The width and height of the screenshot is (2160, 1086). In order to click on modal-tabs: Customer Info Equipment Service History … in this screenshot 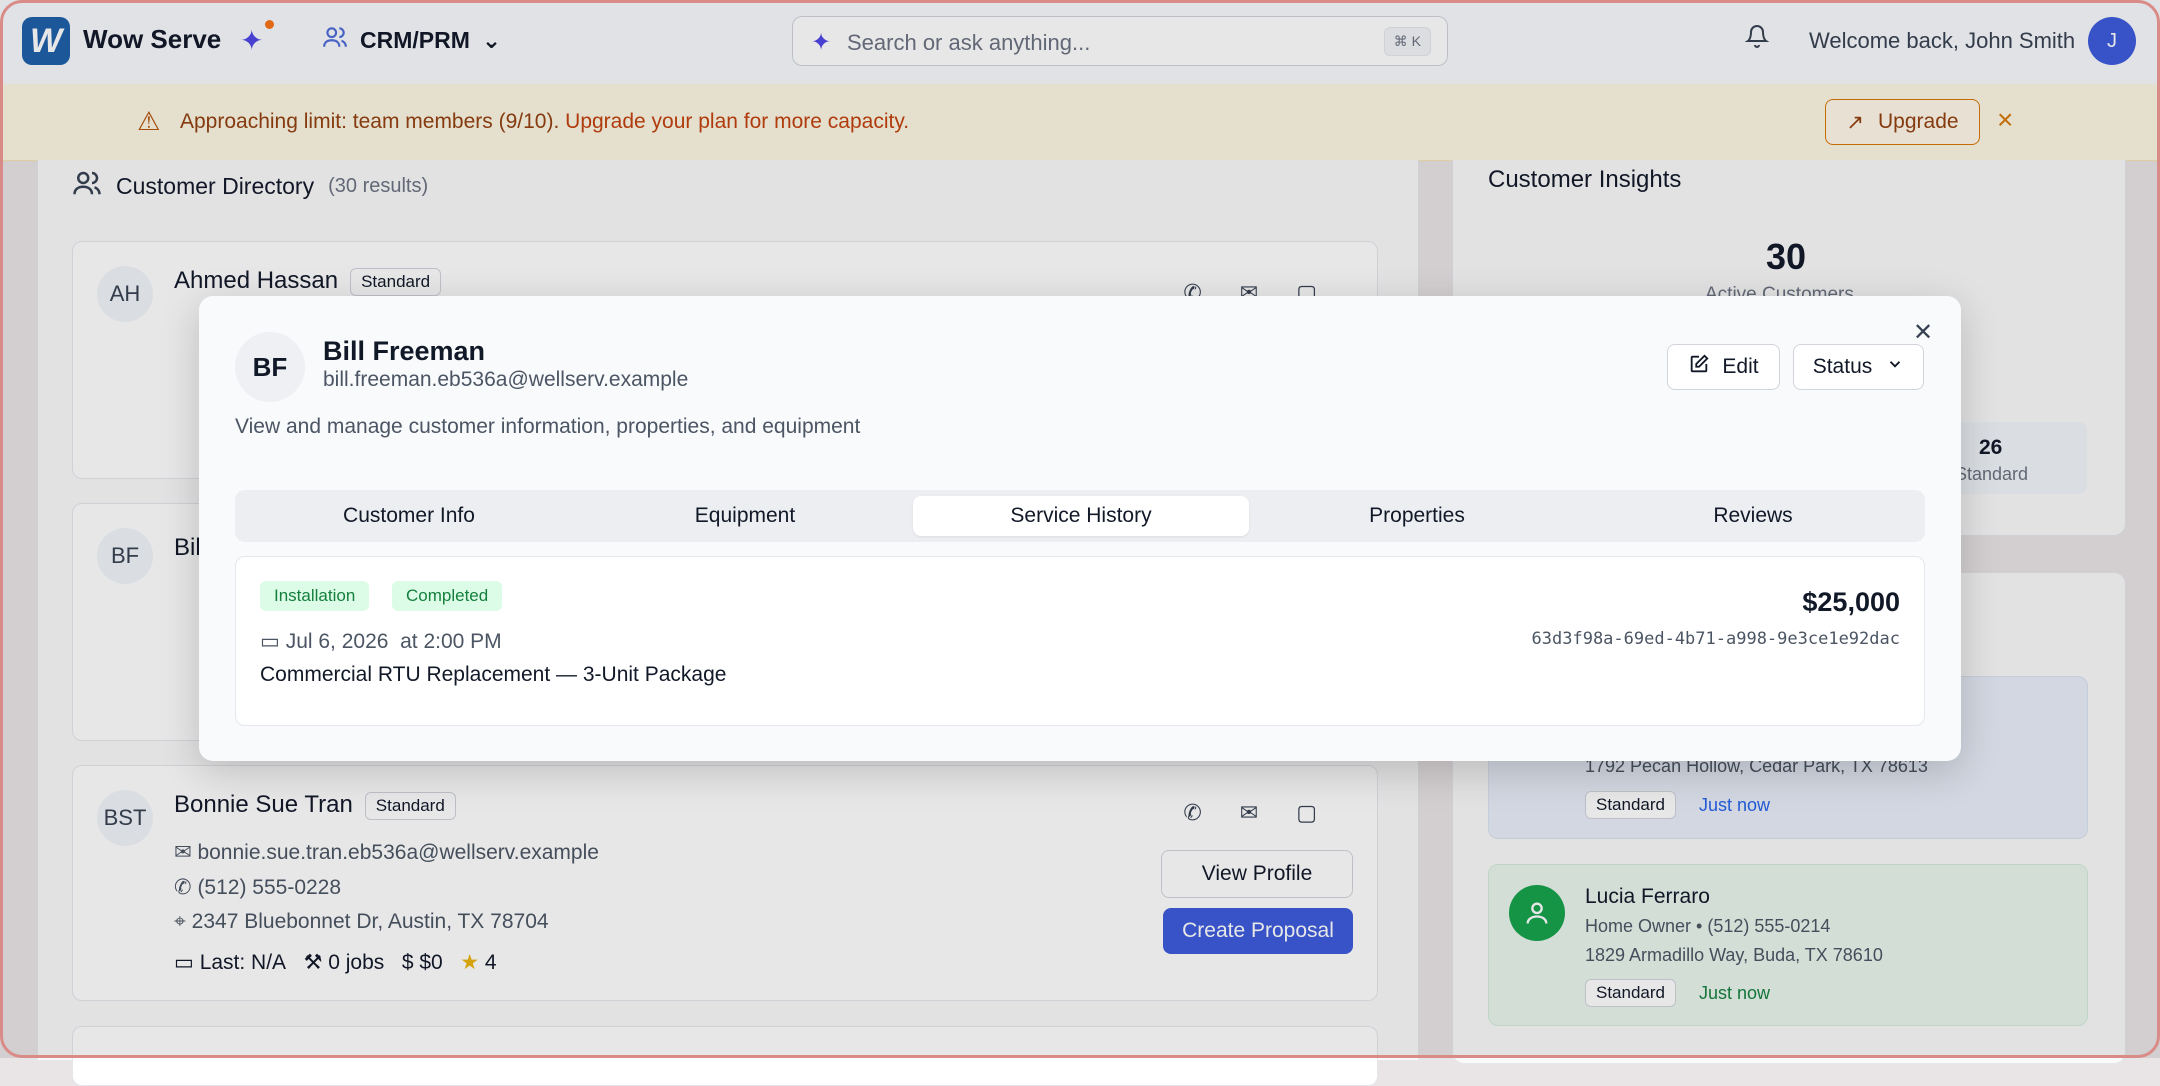, I will do `click(1080, 516)`.